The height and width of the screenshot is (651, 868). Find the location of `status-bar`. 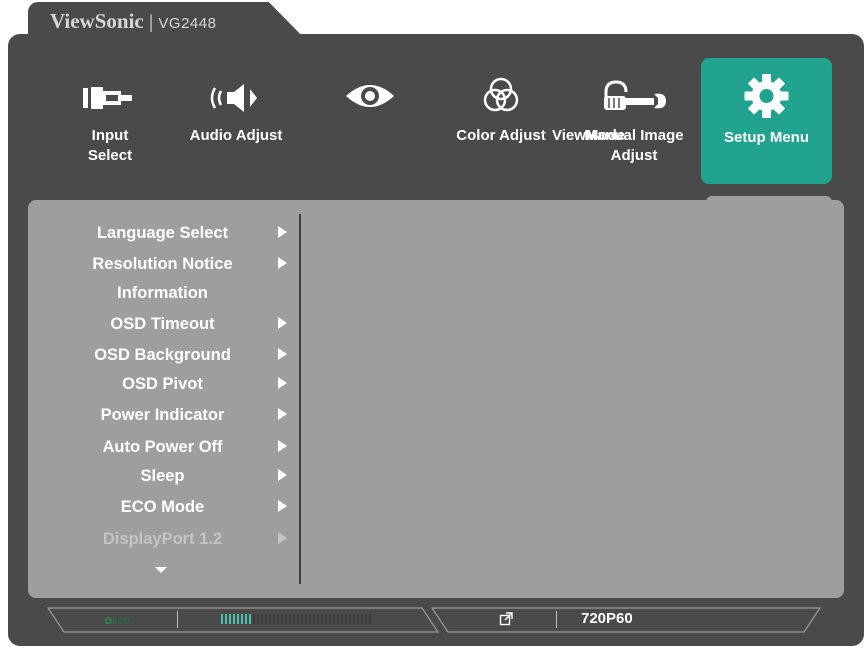

status-bar is located at coordinates (434, 620).